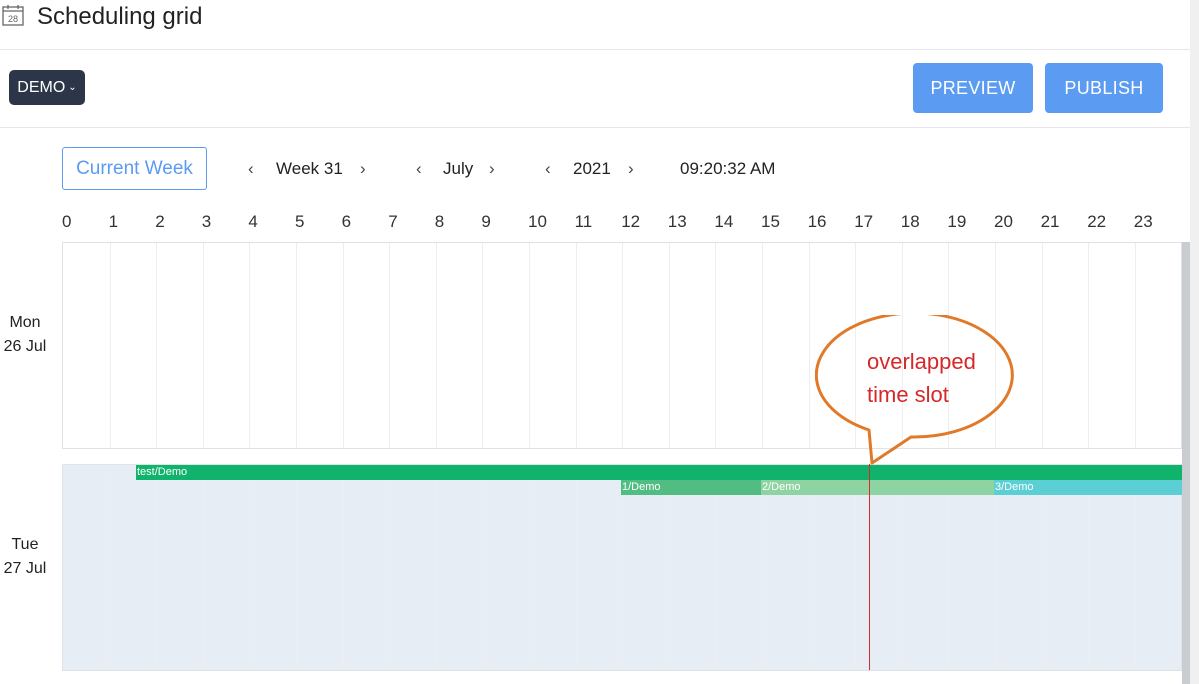  What do you see at coordinates (1097, 221) in the screenshot?
I see `hour-label: 22` at bounding box center [1097, 221].